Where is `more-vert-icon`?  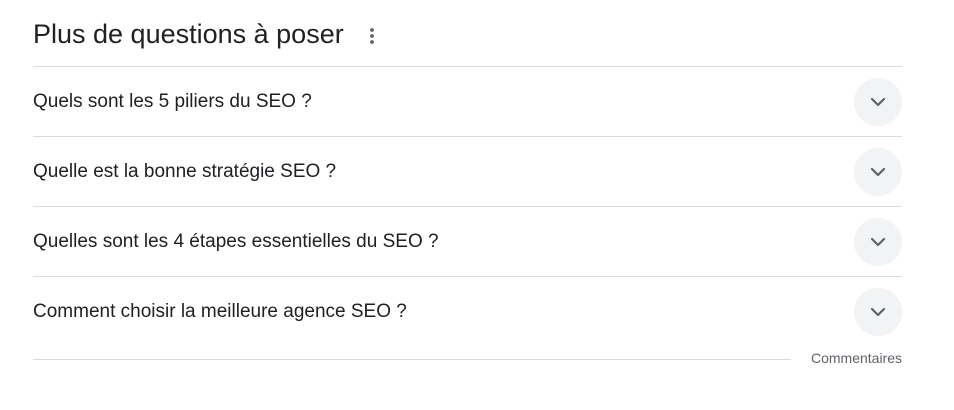
more-vert-icon is located at coordinates (371, 36).